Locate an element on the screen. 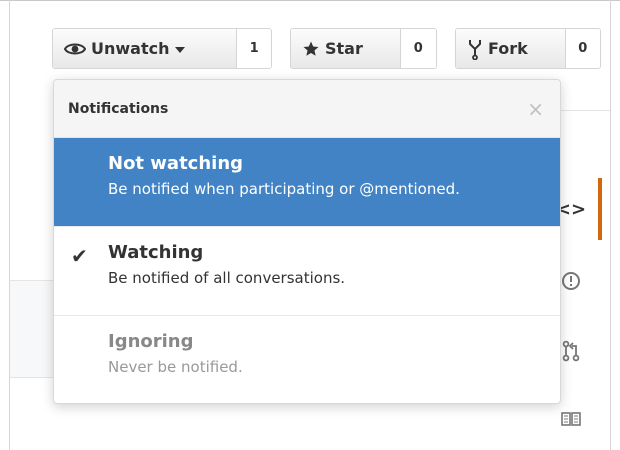 The height and width of the screenshot is (450, 620). watch-button-group: Unwatch 1 is located at coordinates (162, 48).